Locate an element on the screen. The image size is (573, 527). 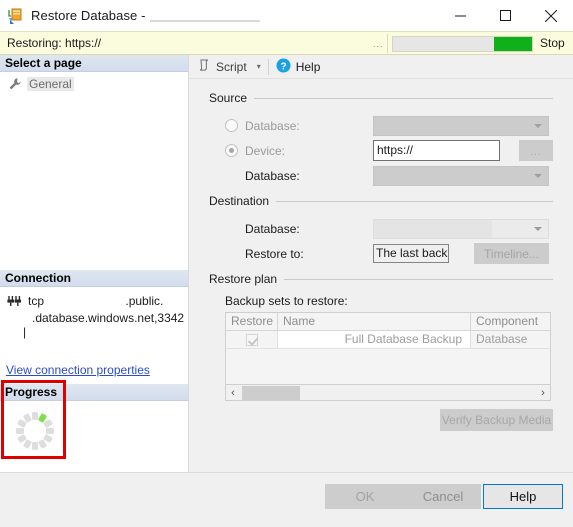
destination-database-combo is located at coordinates (461, 228).